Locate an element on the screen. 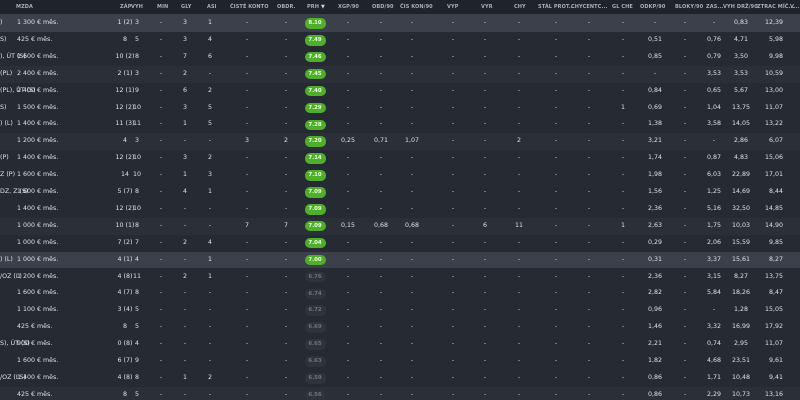  col-header-bloky: BLOKY/90 is located at coordinates (689, 7).